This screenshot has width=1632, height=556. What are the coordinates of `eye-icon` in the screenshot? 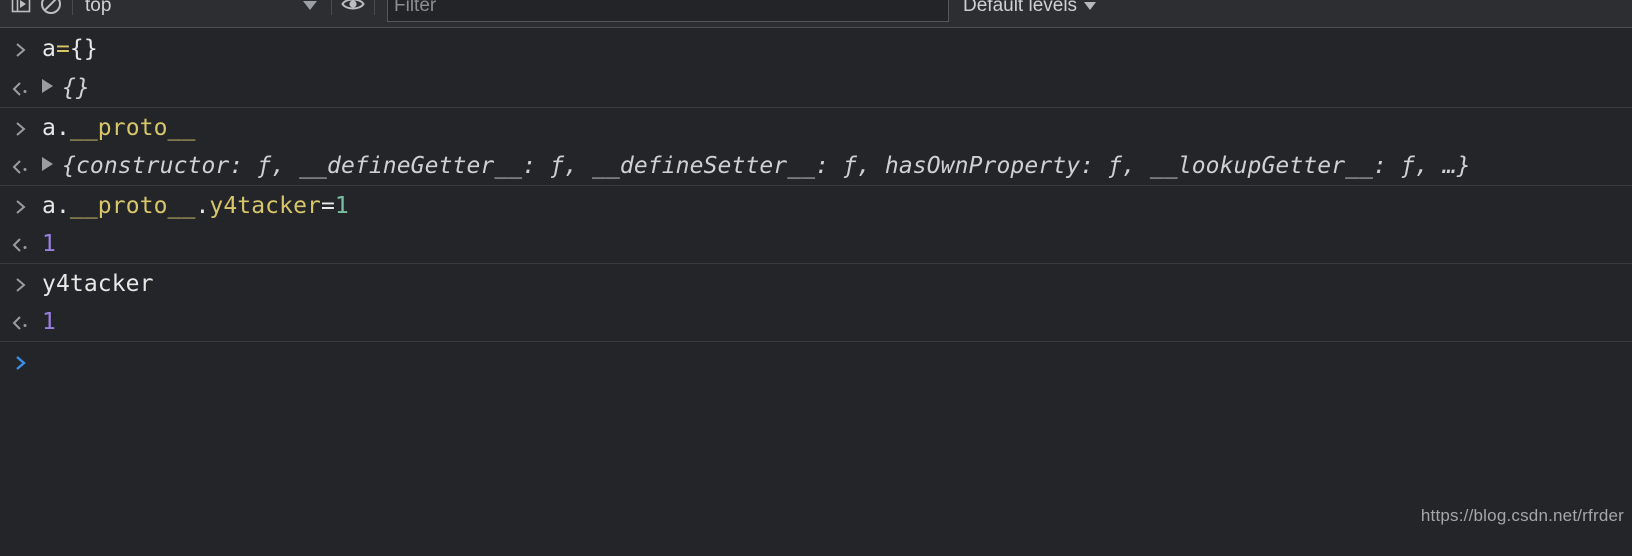 It's located at (353, 10).